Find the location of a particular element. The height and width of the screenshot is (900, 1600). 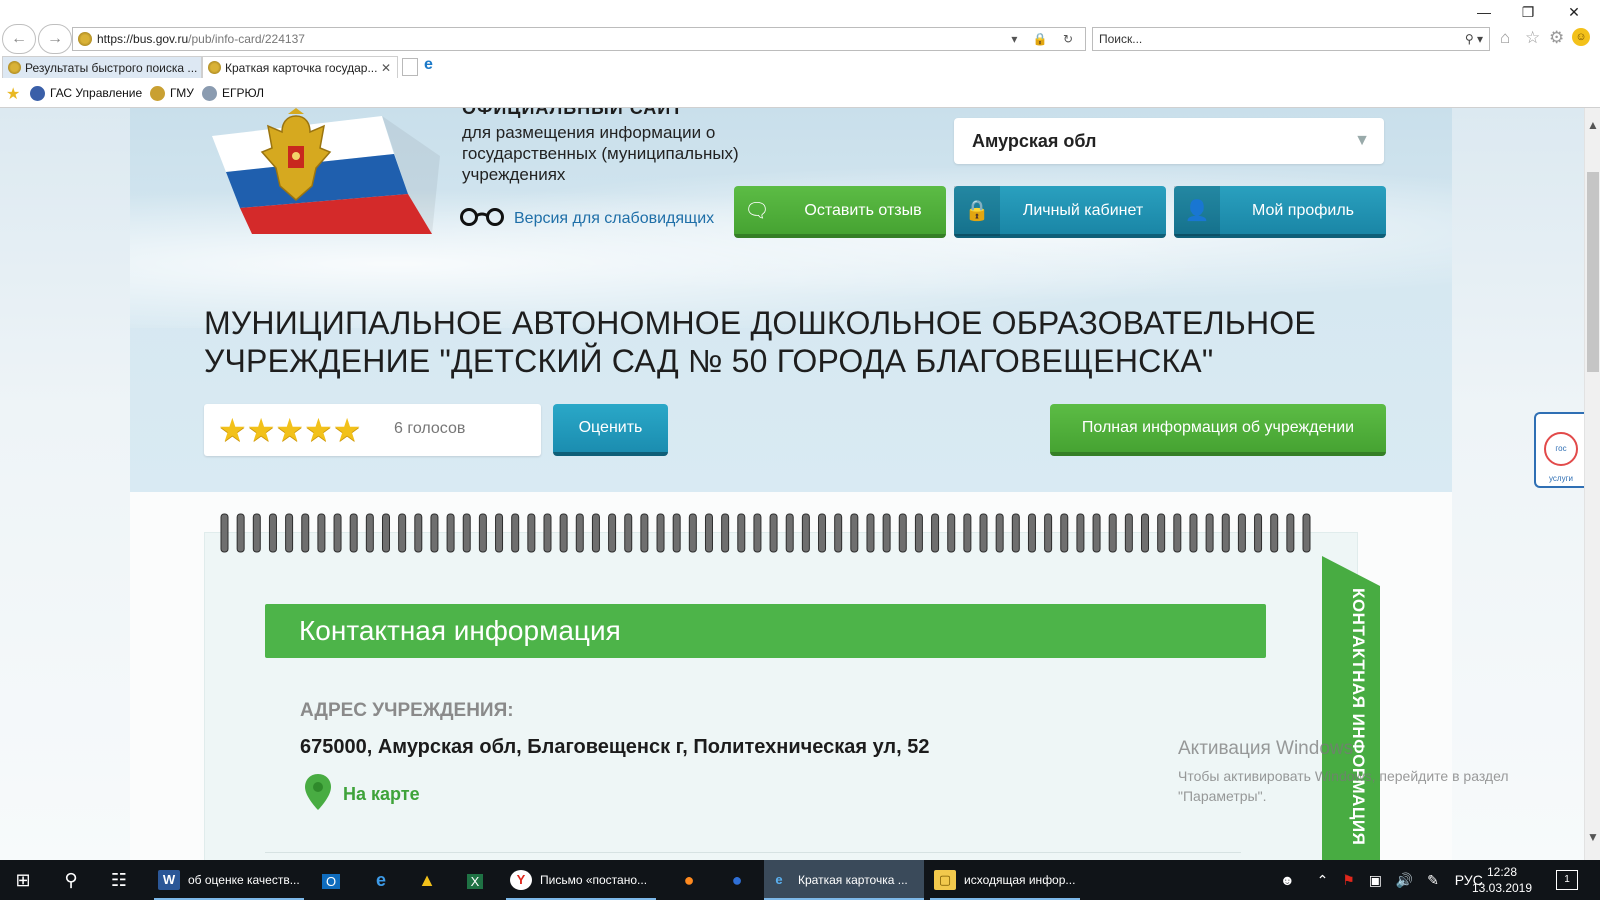

start-icon: ⊞ is located at coordinates (23, 880).